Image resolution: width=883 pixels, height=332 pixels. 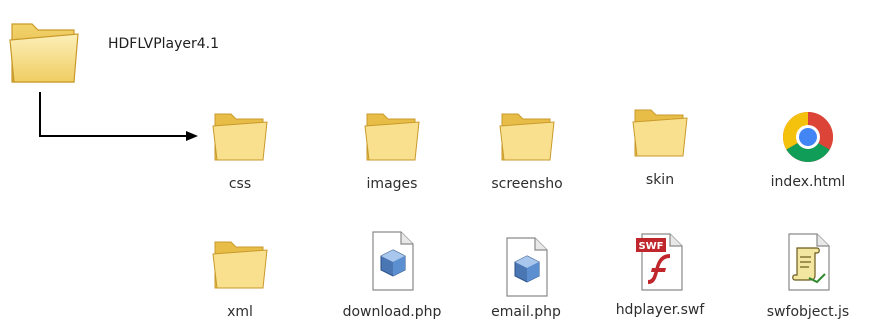 What do you see at coordinates (392, 312) in the screenshot?
I see `file-label: download.php` at bounding box center [392, 312].